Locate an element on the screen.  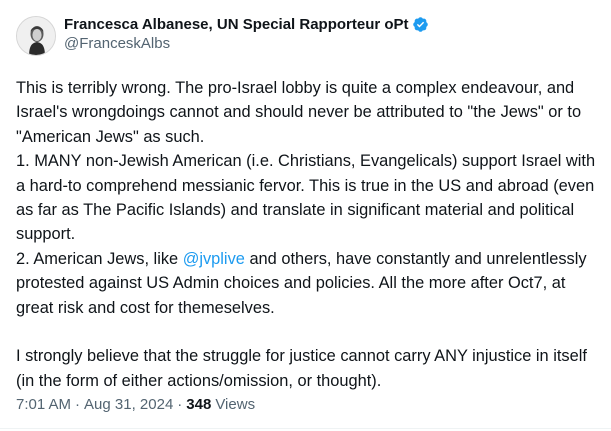
tweet-meta: 7:01 AM · Aug 31, 2024 · 348 Views is located at coordinates (135, 404).